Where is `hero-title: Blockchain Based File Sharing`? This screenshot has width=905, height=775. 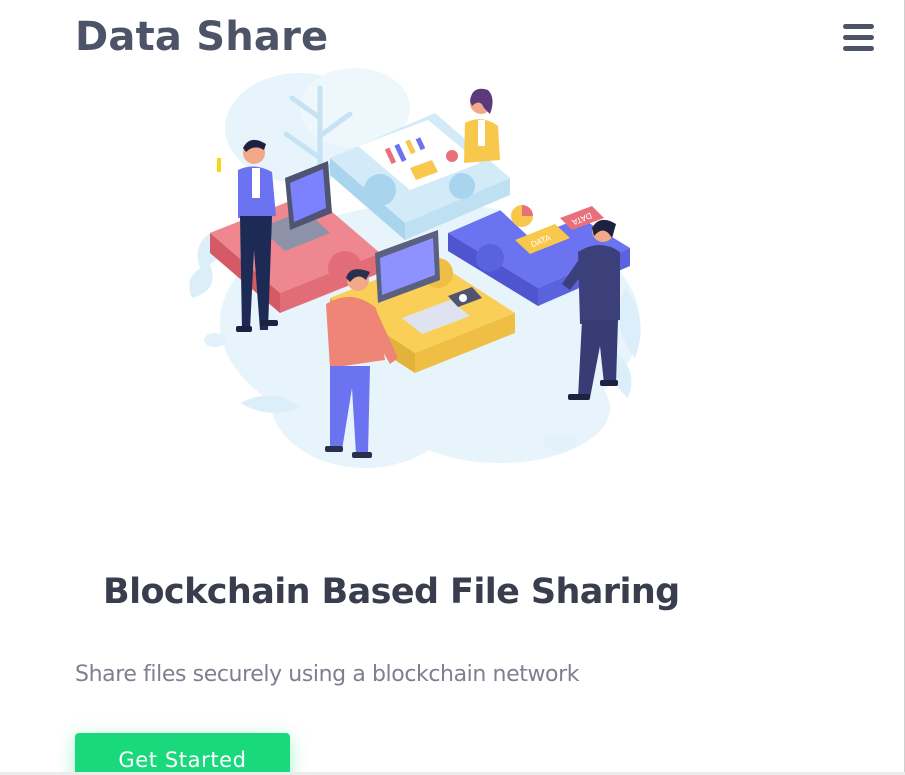
hero-title: Blockchain Based File Sharing is located at coordinates (391, 592).